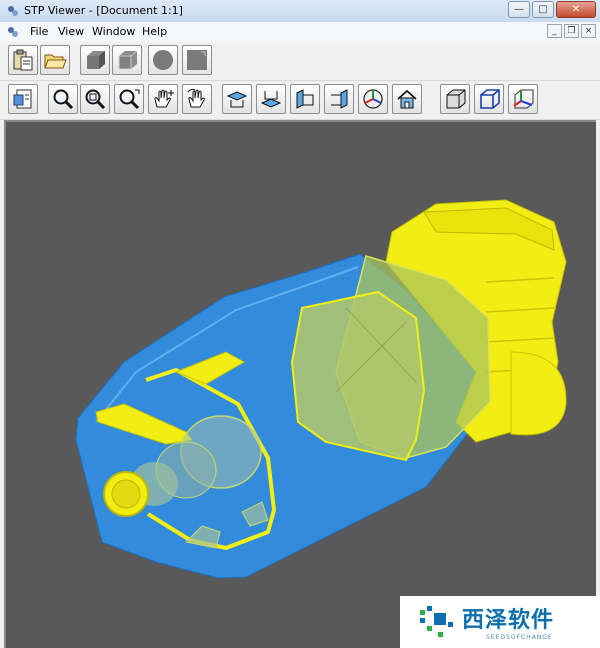 Image resolution: width=600 pixels, height=648 pixels. Describe the element at coordinates (154, 31) in the screenshot. I see `menu-help: Help` at that location.